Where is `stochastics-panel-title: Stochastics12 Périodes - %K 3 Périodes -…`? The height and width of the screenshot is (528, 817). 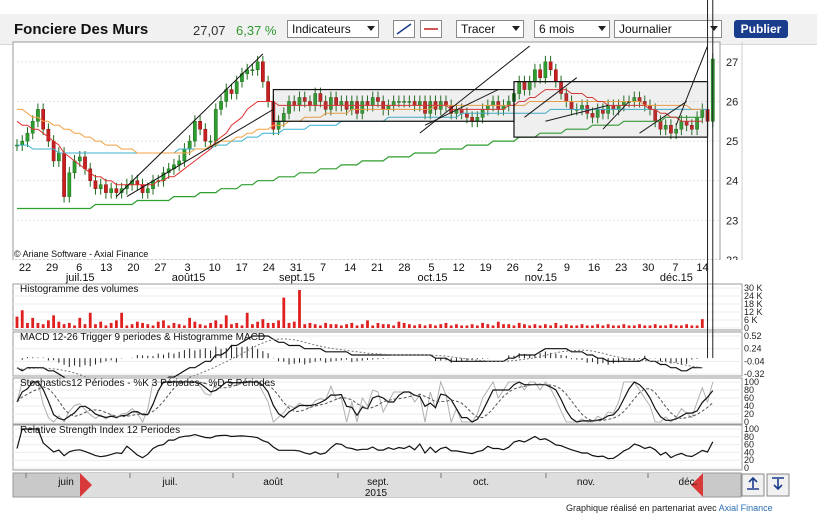
stochastics-panel-title: Stochastics12 Périodes - %K 3 Périodes -… is located at coordinates (148, 383).